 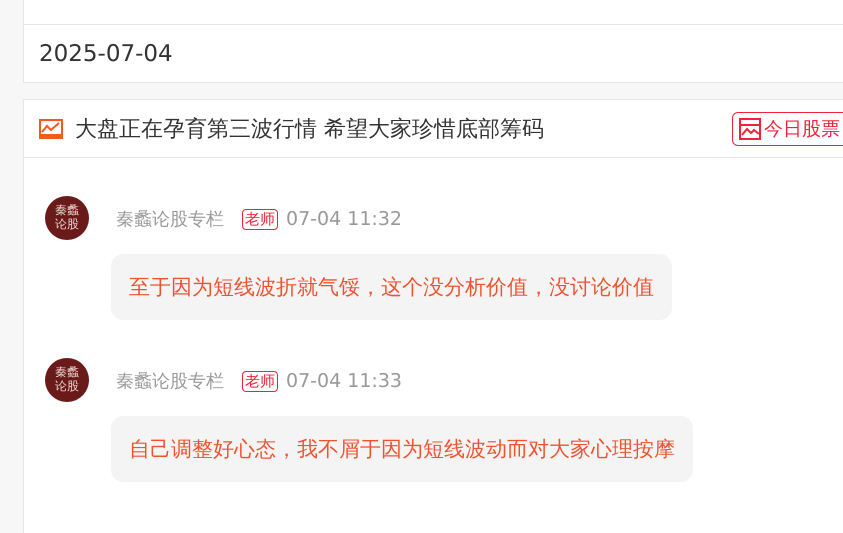 I want to click on message-bubble: 至于因为短线波折就气馁，这个没分析价值，没讨论价值, so click(x=391, y=287).